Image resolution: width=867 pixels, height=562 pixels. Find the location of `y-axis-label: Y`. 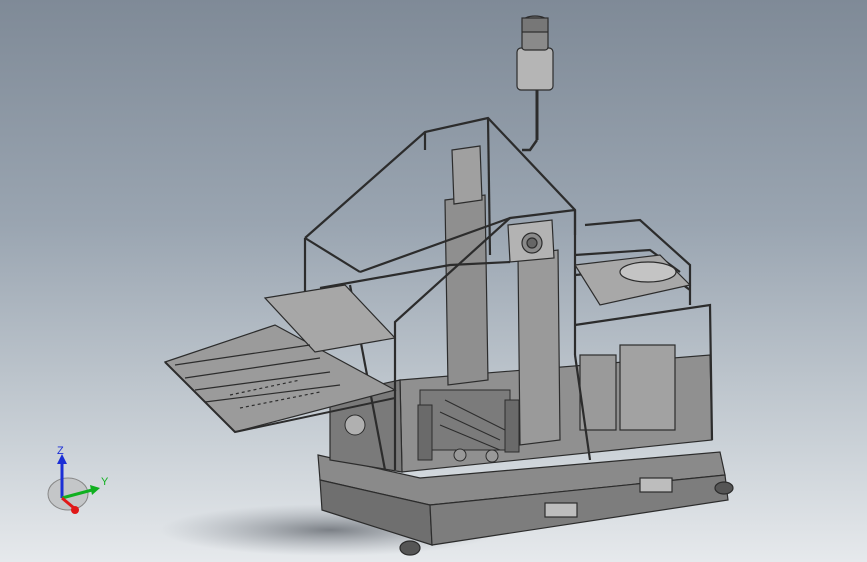

y-axis-label: Y is located at coordinates (105, 482).